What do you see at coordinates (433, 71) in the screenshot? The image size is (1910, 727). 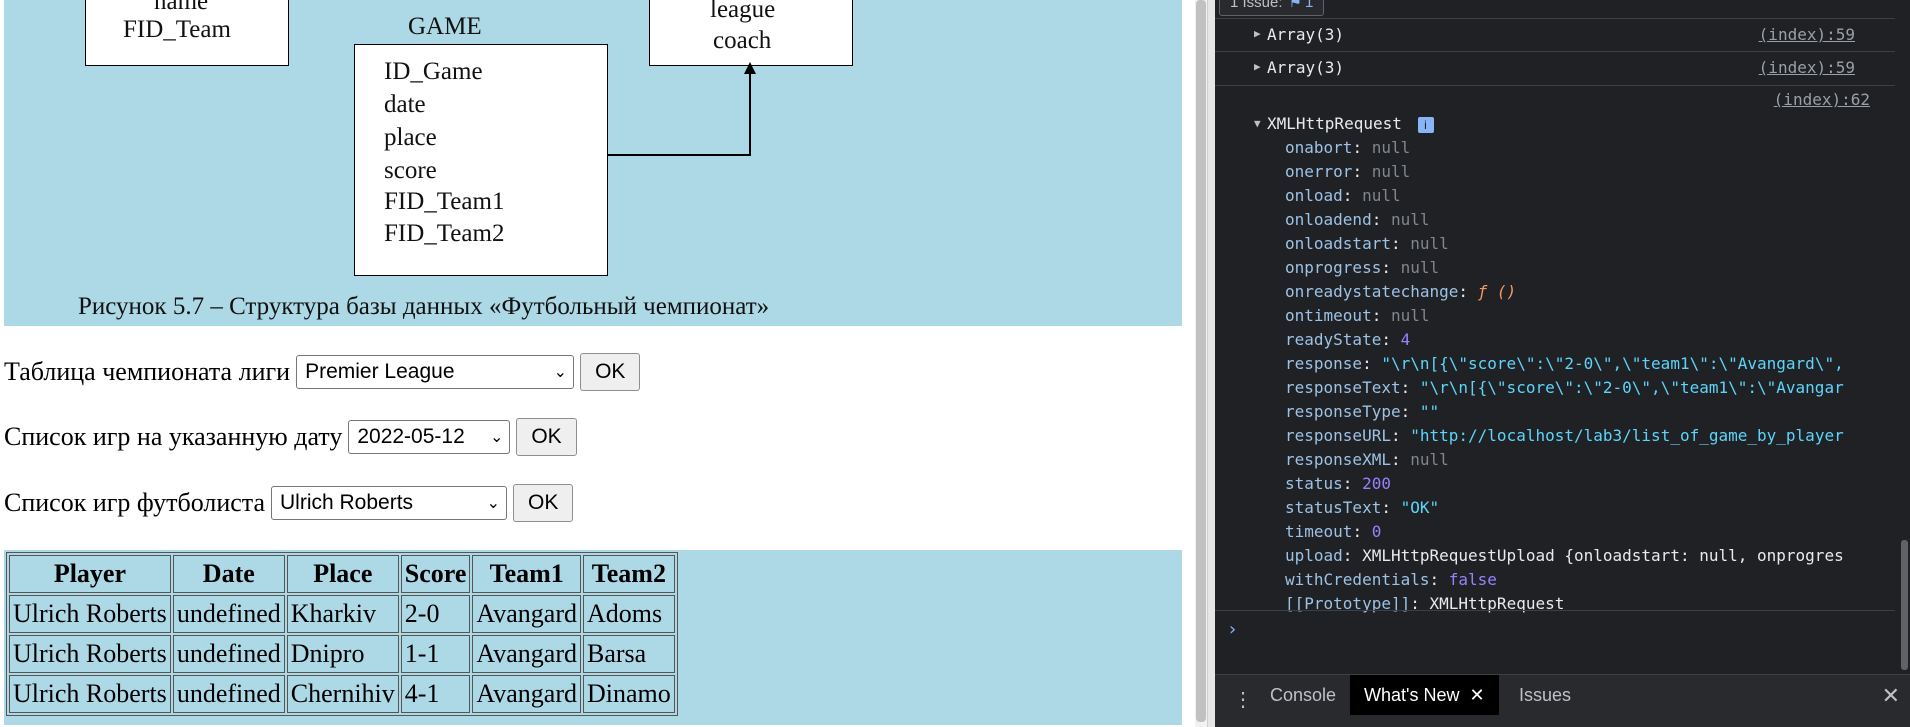 I see `game-field-id-game: ID_Game` at bounding box center [433, 71].